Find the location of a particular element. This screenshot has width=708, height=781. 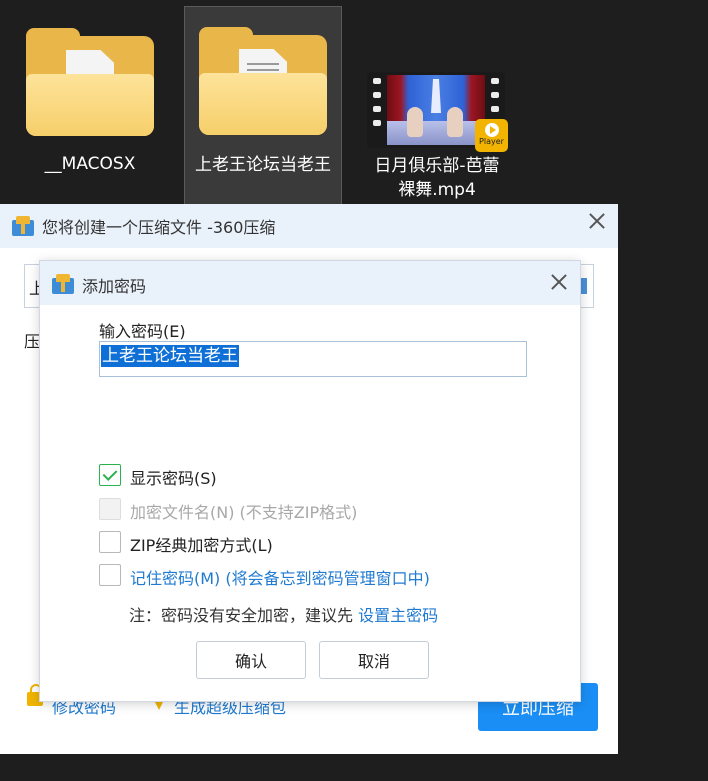

cancel-button: 取消 is located at coordinates (374, 660).